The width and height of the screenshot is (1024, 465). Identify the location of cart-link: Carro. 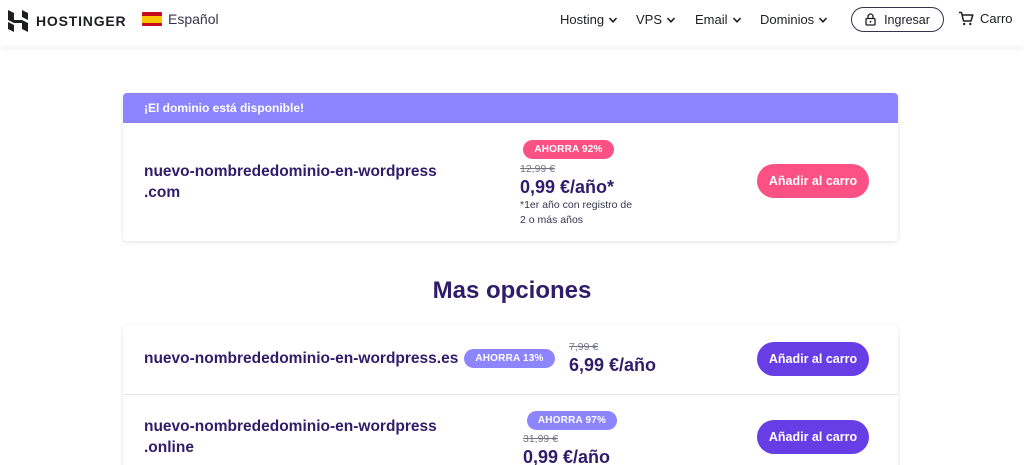
(985, 18).